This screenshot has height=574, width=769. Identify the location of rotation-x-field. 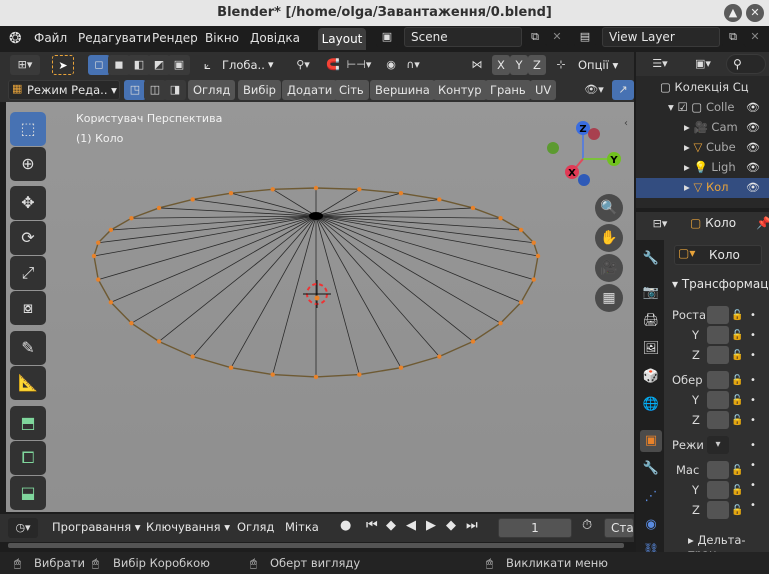
(718, 380).